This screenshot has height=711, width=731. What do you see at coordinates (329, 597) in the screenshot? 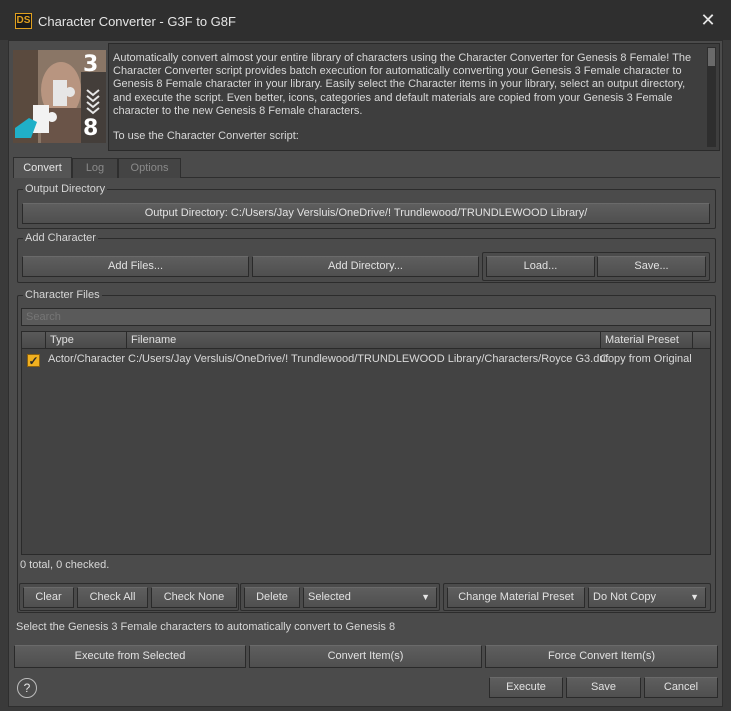
I see `delete-mode-value: Selected` at bounding box center [329, 597].